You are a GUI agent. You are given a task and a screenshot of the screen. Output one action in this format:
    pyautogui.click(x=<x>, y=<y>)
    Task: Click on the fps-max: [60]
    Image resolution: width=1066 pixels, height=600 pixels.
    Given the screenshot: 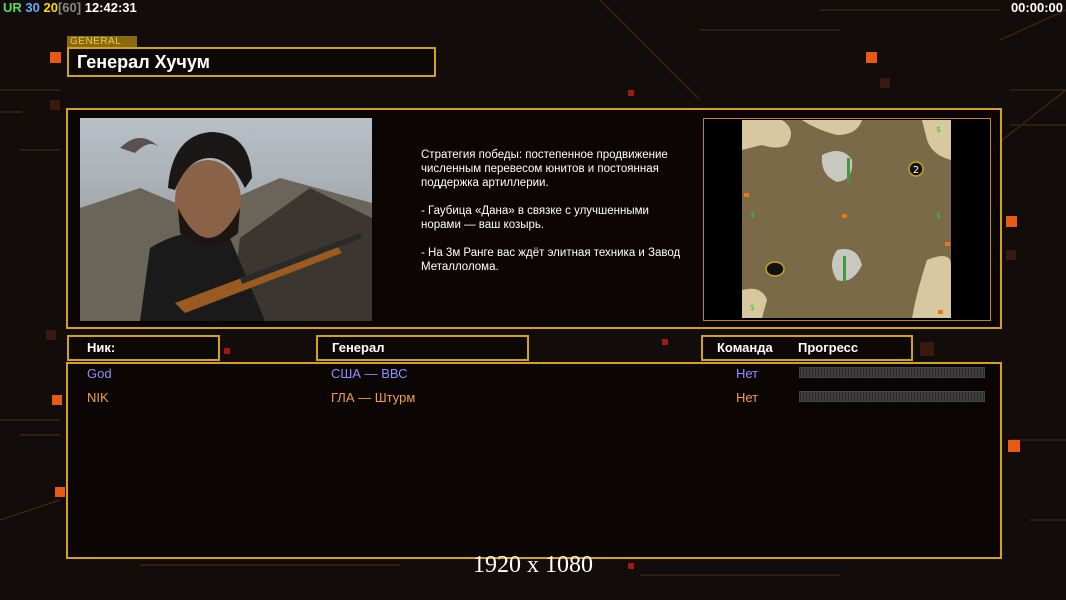 What is the action you would take?
    pyautogui.click(x=69, y=7)
    